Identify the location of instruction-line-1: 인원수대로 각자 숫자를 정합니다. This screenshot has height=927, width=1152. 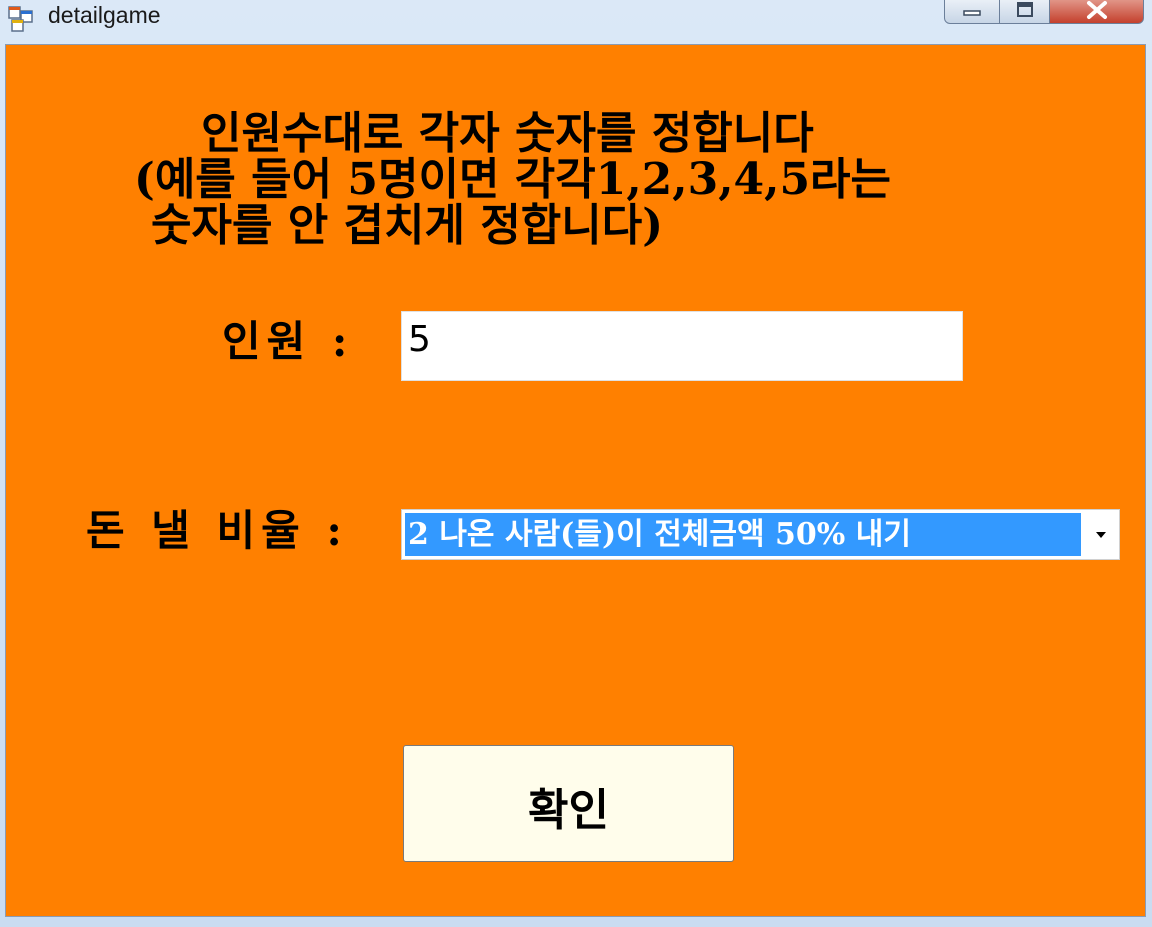
(507, 133).